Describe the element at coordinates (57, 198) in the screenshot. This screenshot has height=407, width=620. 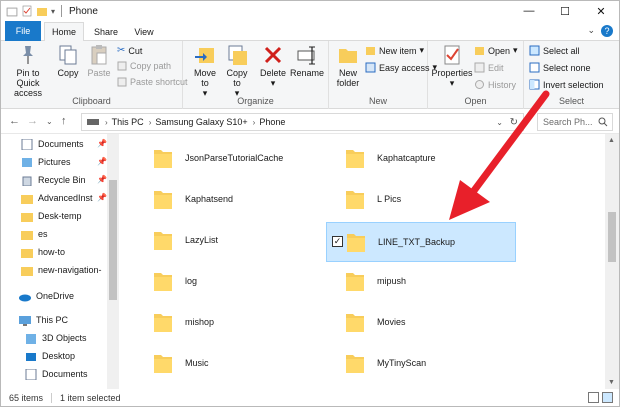
I see `nav-item-advancedinst: AdvancedInst` at that location.